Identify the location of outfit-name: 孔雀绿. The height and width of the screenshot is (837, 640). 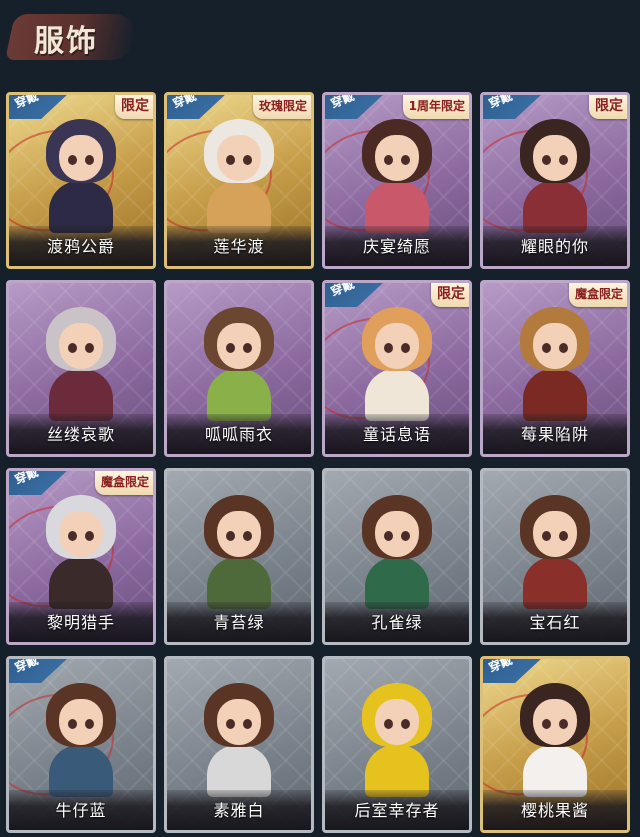
(397, 622).